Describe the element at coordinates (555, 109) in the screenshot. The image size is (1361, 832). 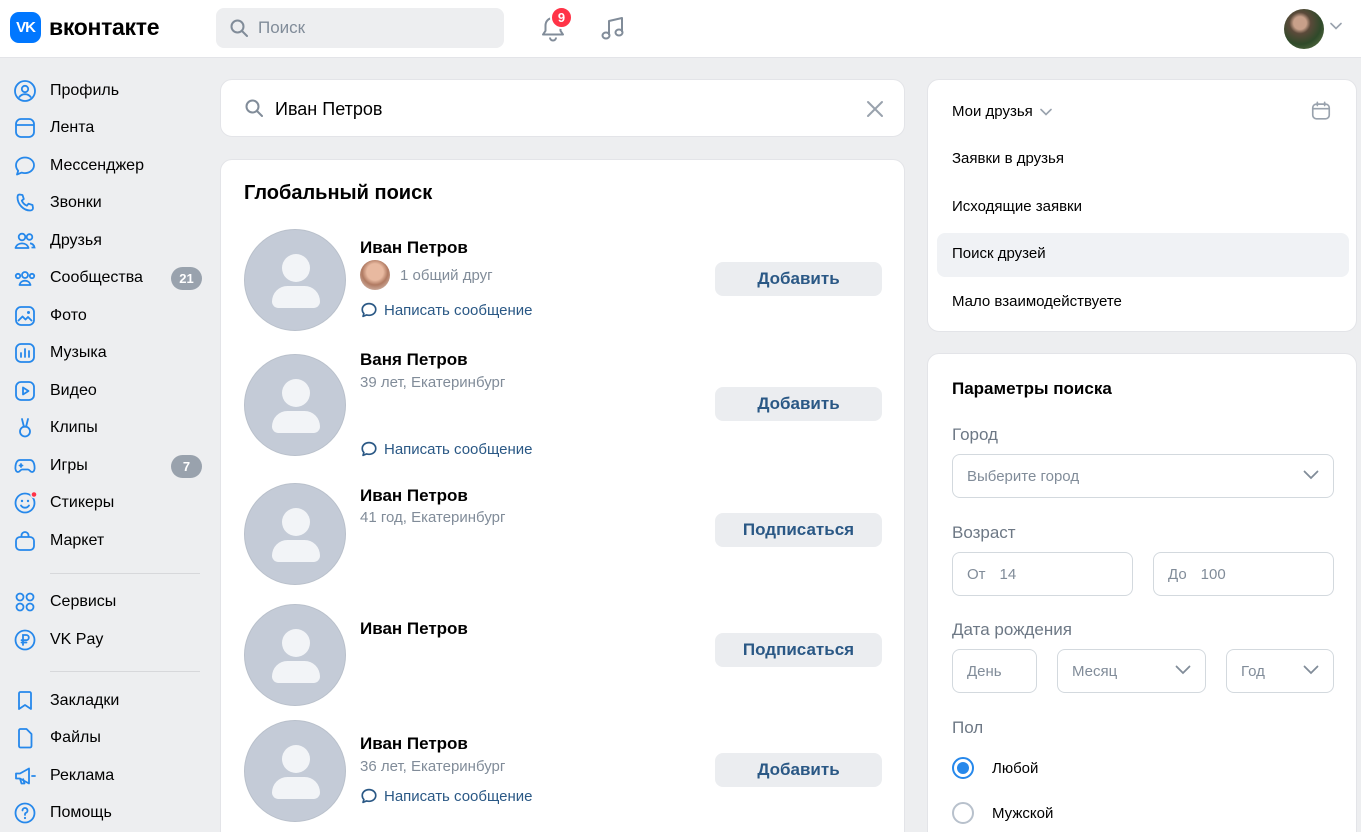
I see `people-search-input` at that location.